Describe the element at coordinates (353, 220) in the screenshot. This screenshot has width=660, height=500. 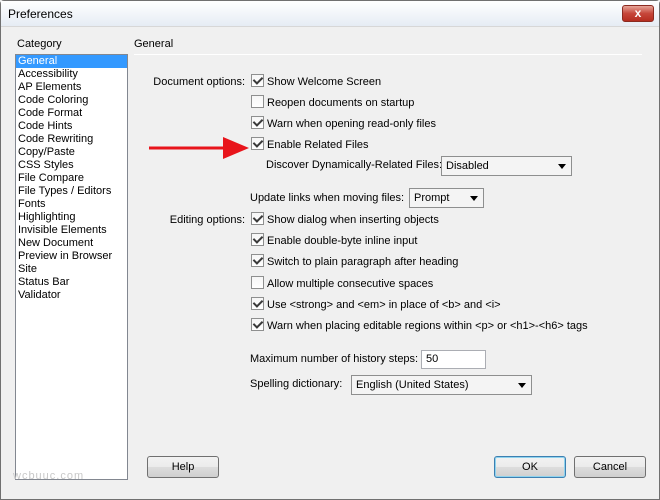
I see `show-dialog-label: Show dialog when inserting objects` at that location.